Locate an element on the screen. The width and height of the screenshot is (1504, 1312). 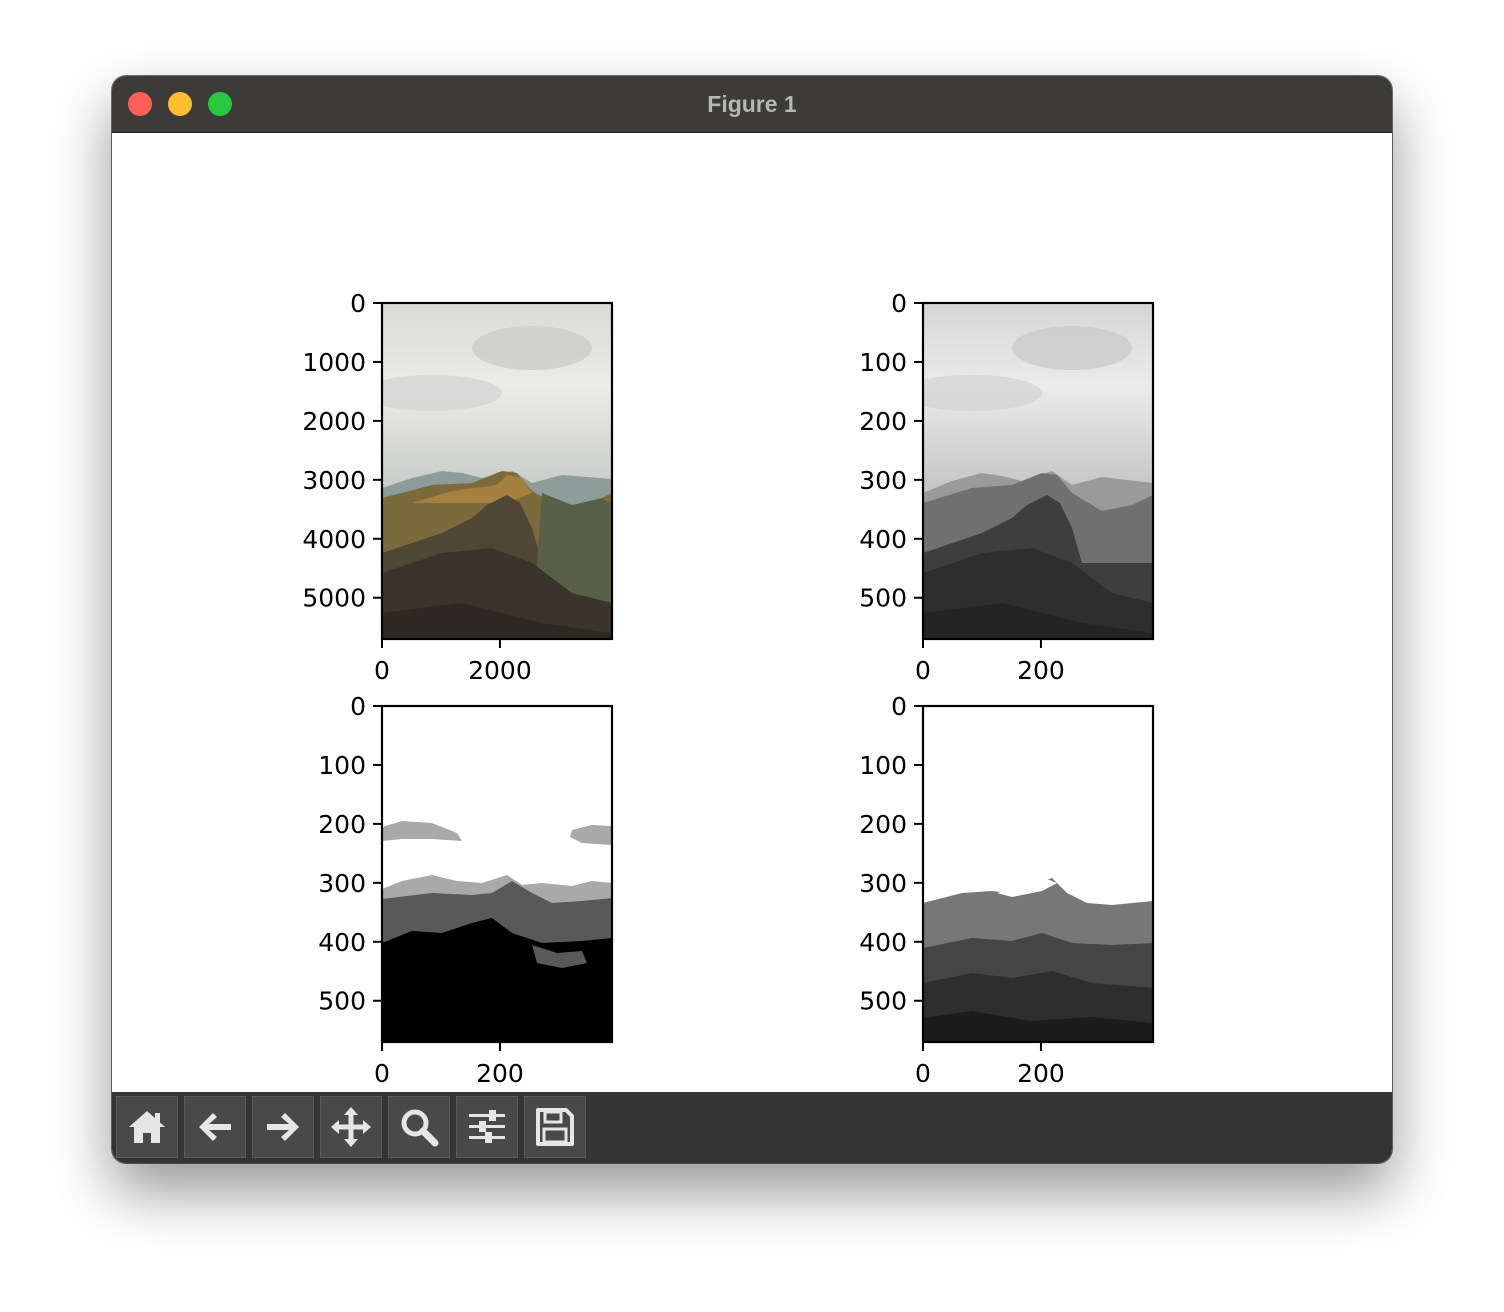
forward-button is located at coordinates (283, 1127).